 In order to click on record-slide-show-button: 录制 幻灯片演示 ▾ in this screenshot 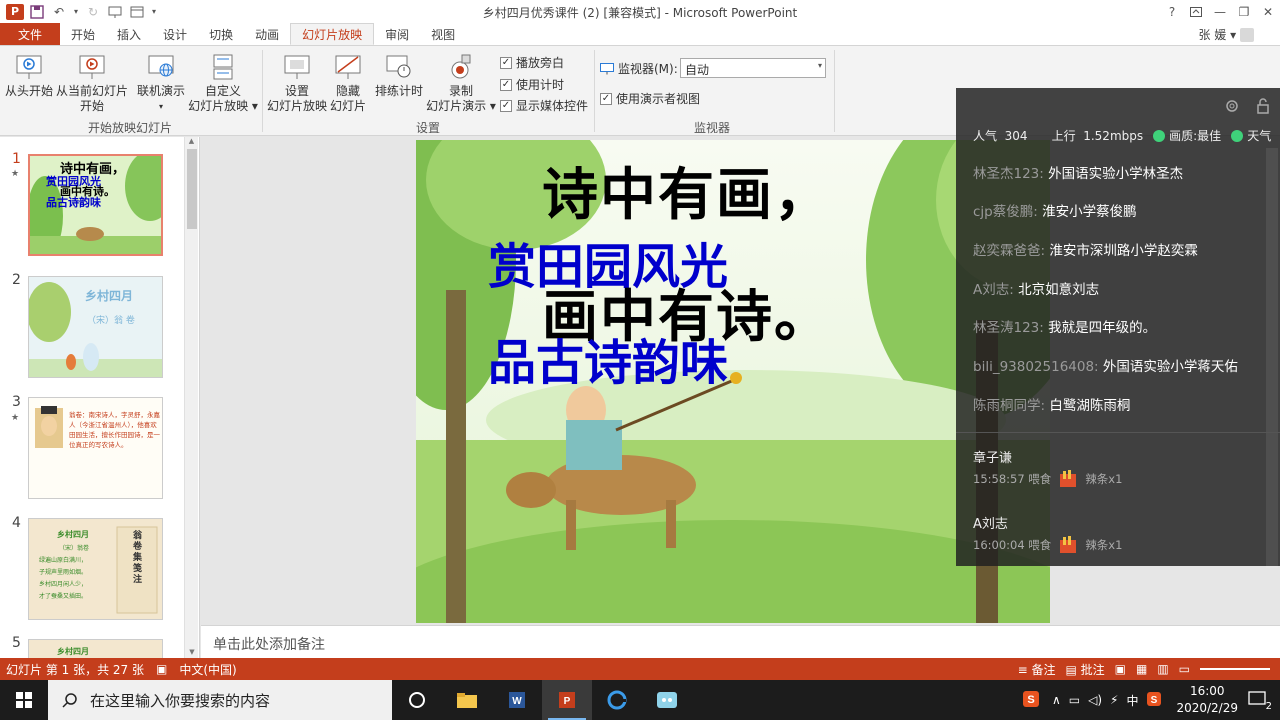, I will do `click(461, 83)`.